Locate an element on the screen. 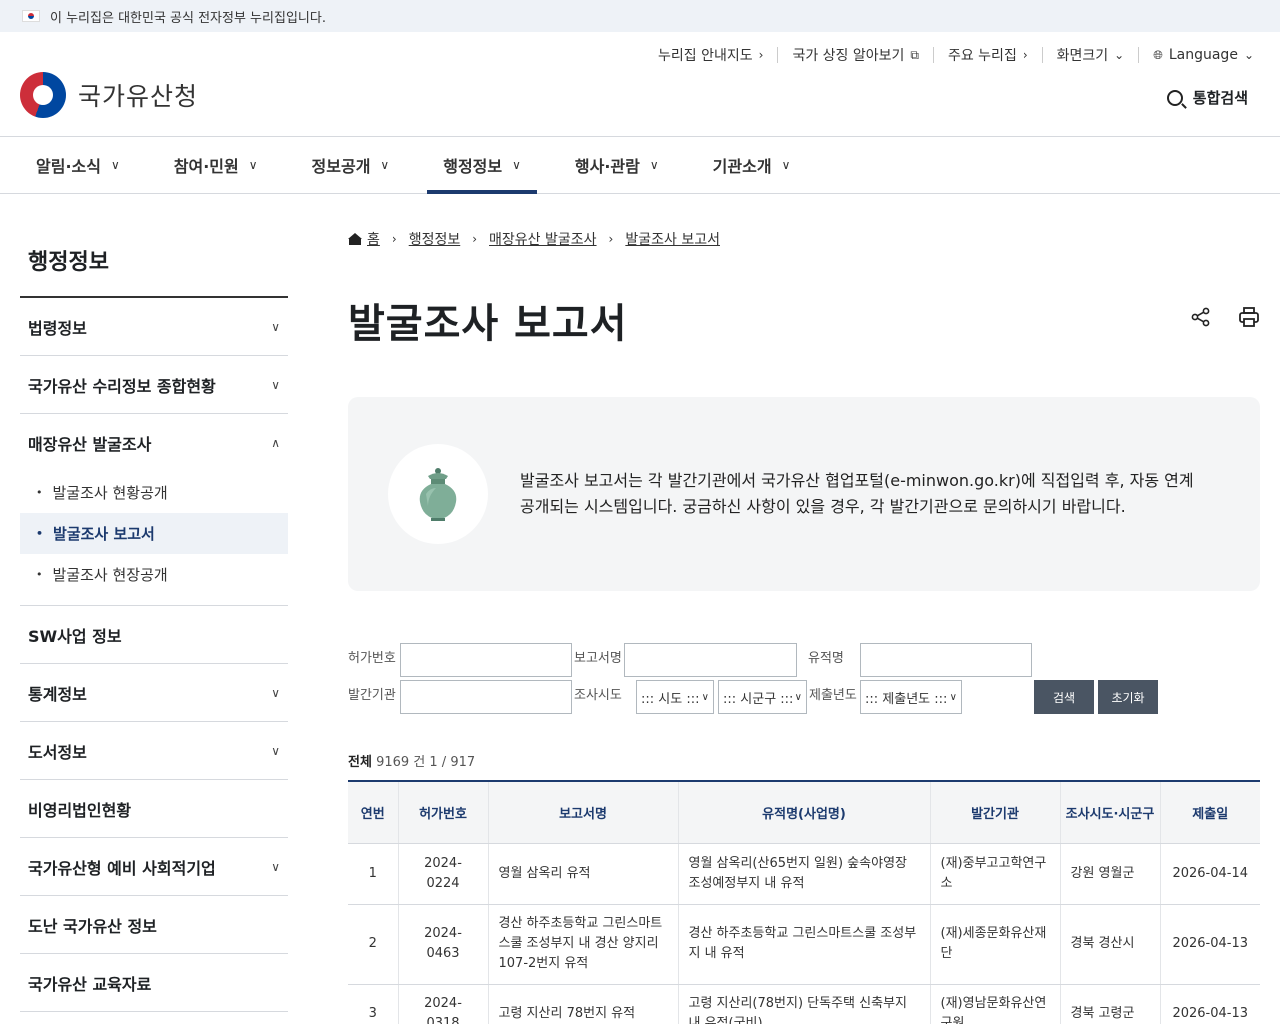  site-input is located at coordinates (946, 660).